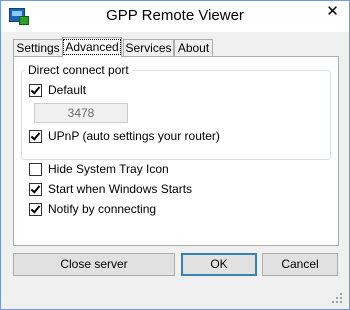  Describe the element at coordinates (148, 48) in the screenshot. I see `tab-services: Services` at that location.